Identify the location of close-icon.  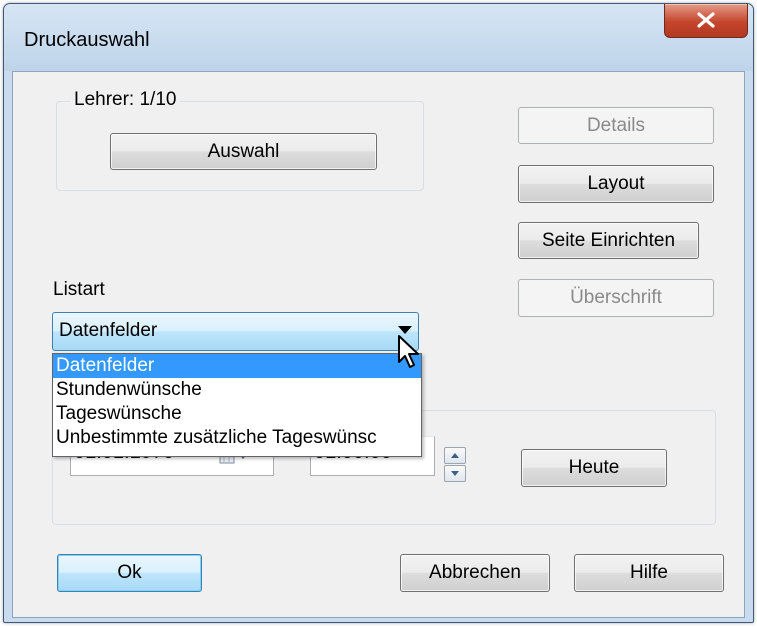
(706, 20).